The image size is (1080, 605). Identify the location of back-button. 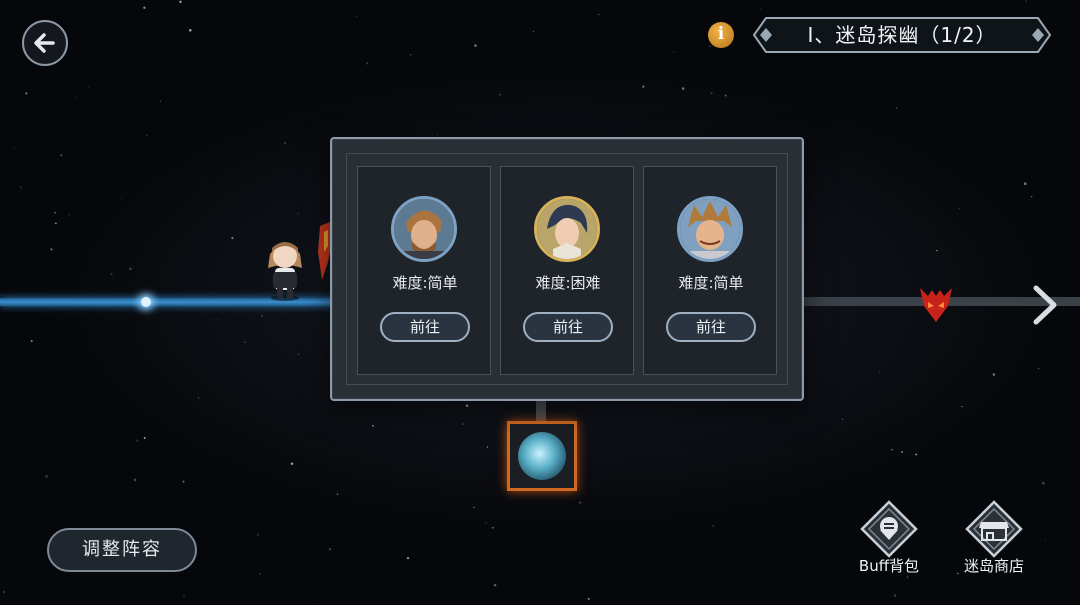
(45, 43).